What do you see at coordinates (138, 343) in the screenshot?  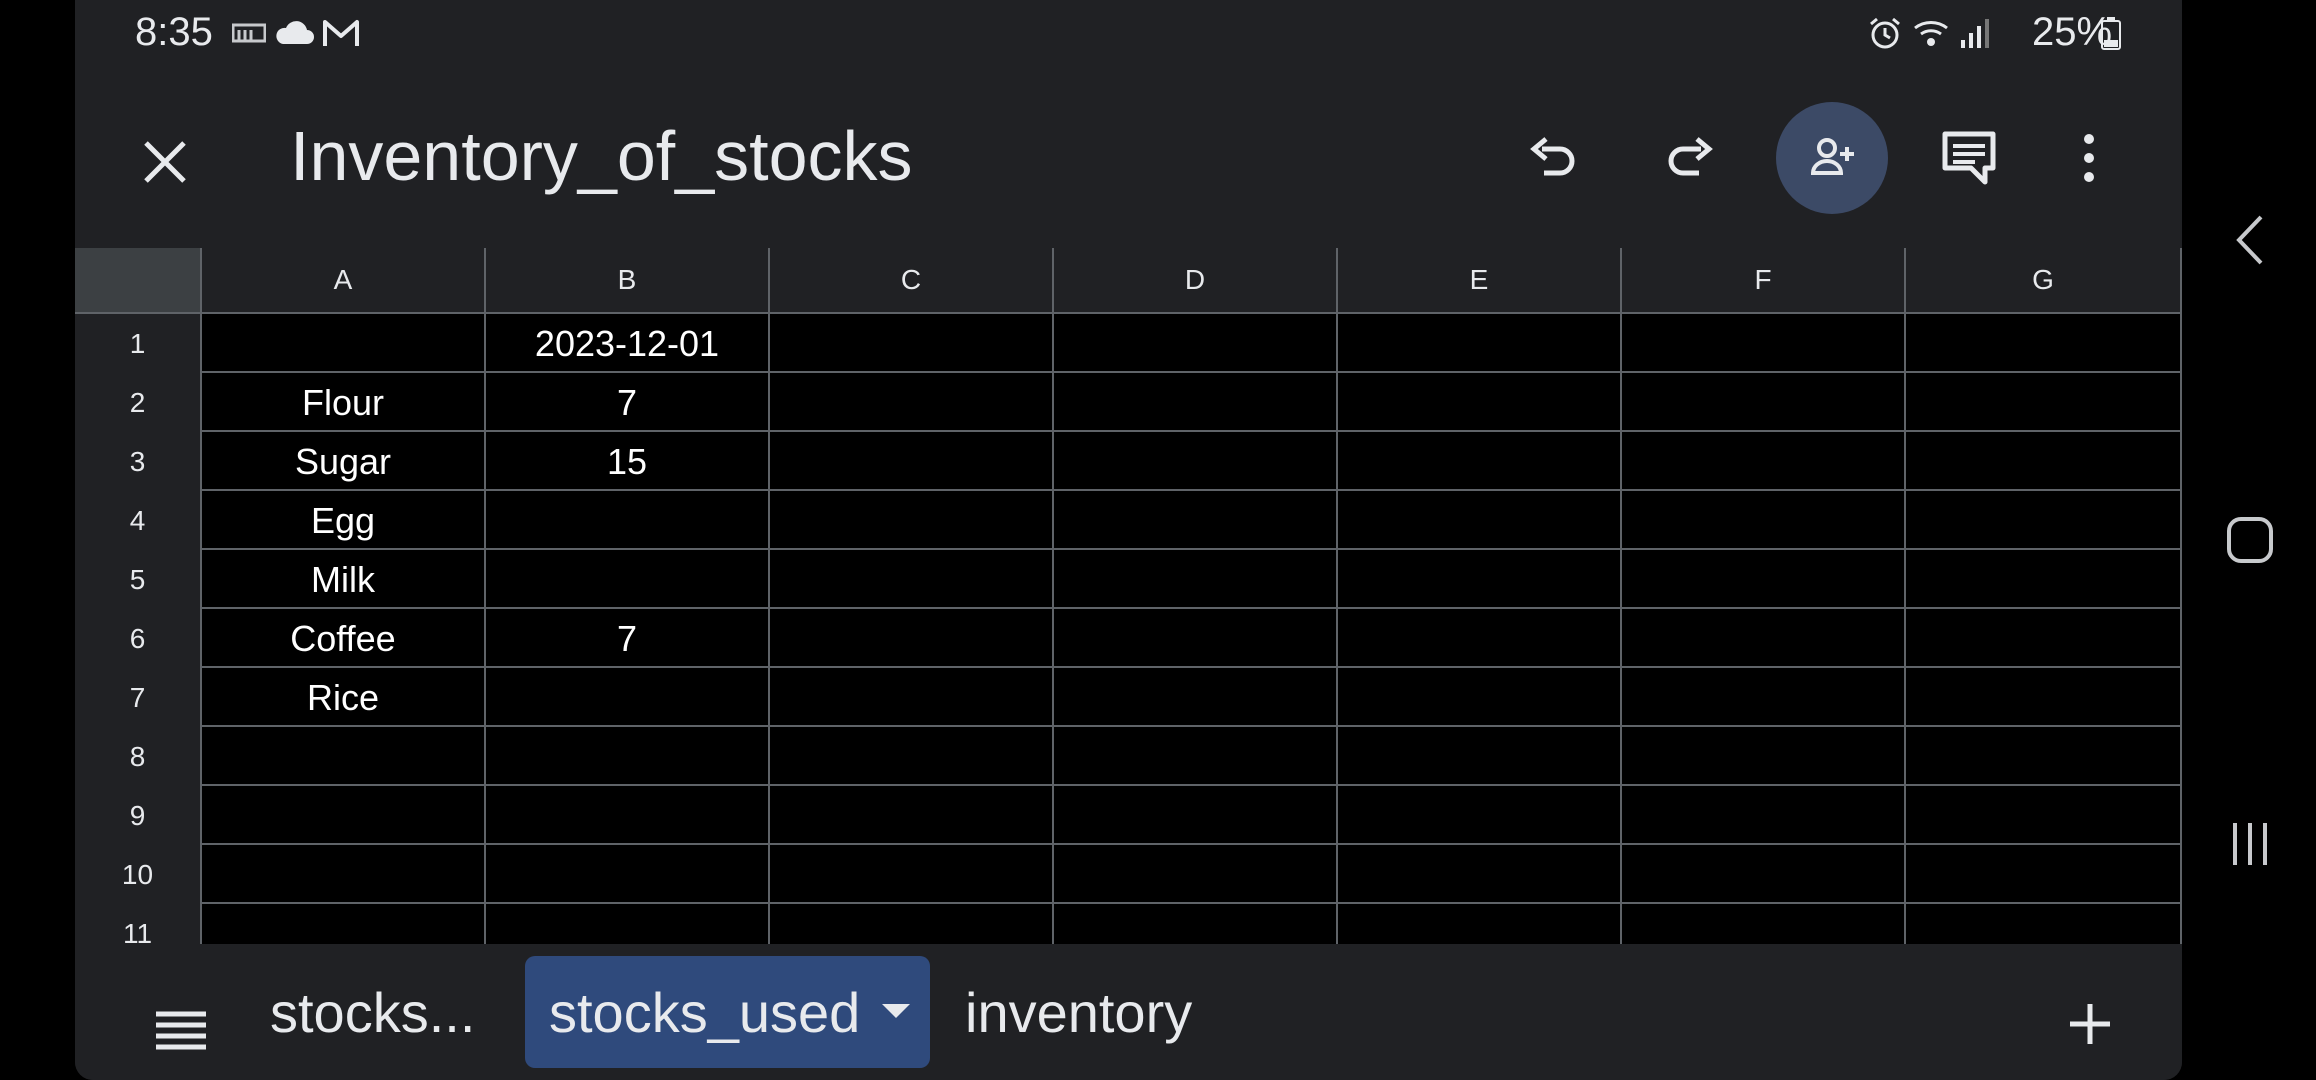 I see `row-header: 1` at bounding box center [138, 343].